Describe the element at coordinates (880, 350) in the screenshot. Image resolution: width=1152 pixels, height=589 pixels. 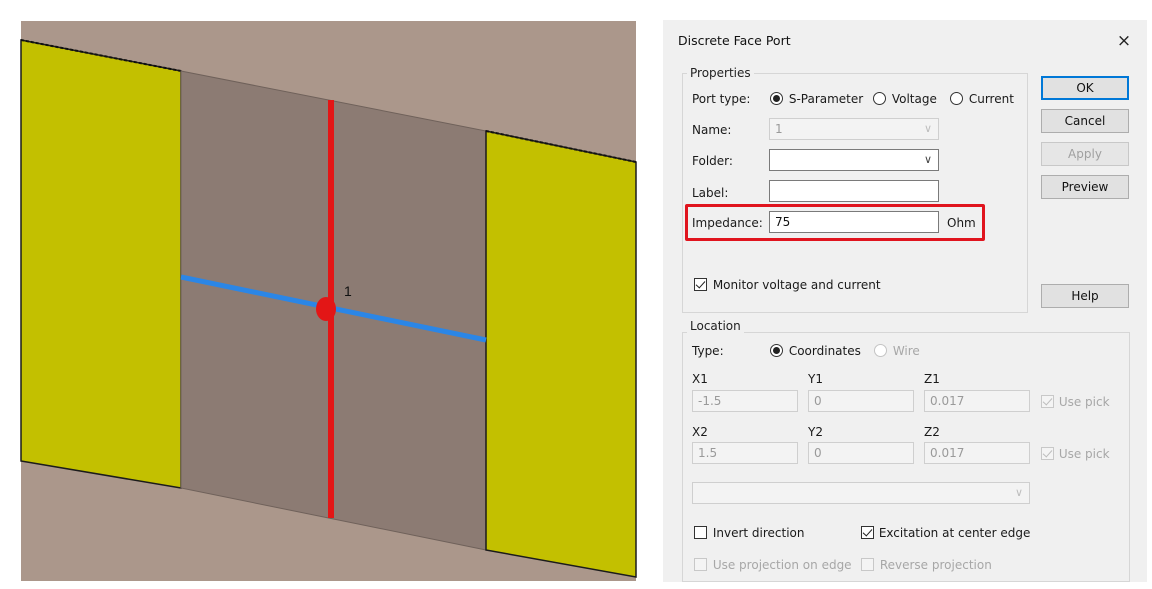
I see `radio-wire-icon` at that location.